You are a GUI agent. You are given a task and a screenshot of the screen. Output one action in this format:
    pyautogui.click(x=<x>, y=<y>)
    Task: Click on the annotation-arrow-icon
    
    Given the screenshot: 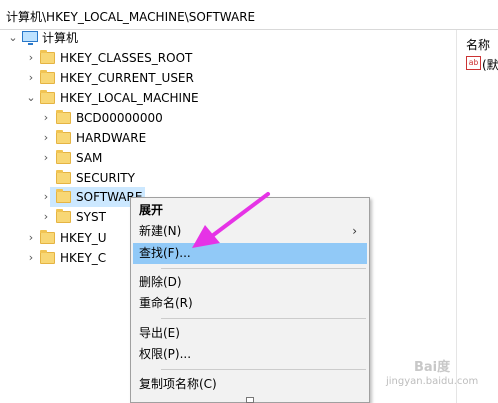 What is the action you would take?
    pyautogui.click(x=231, y=220)
    